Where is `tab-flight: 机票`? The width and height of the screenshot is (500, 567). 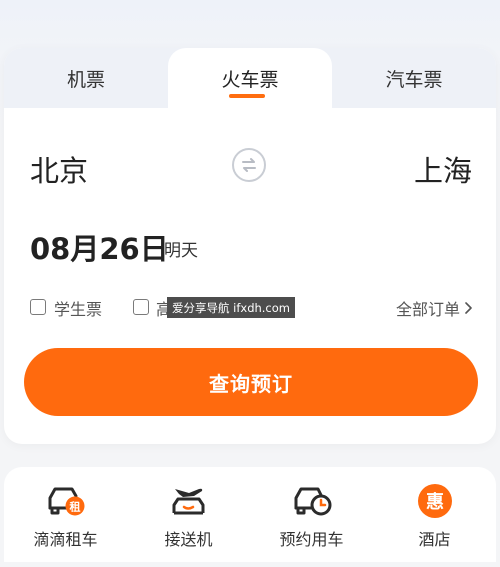 tab-flight: 机票 is located at coordinates (86, 78).